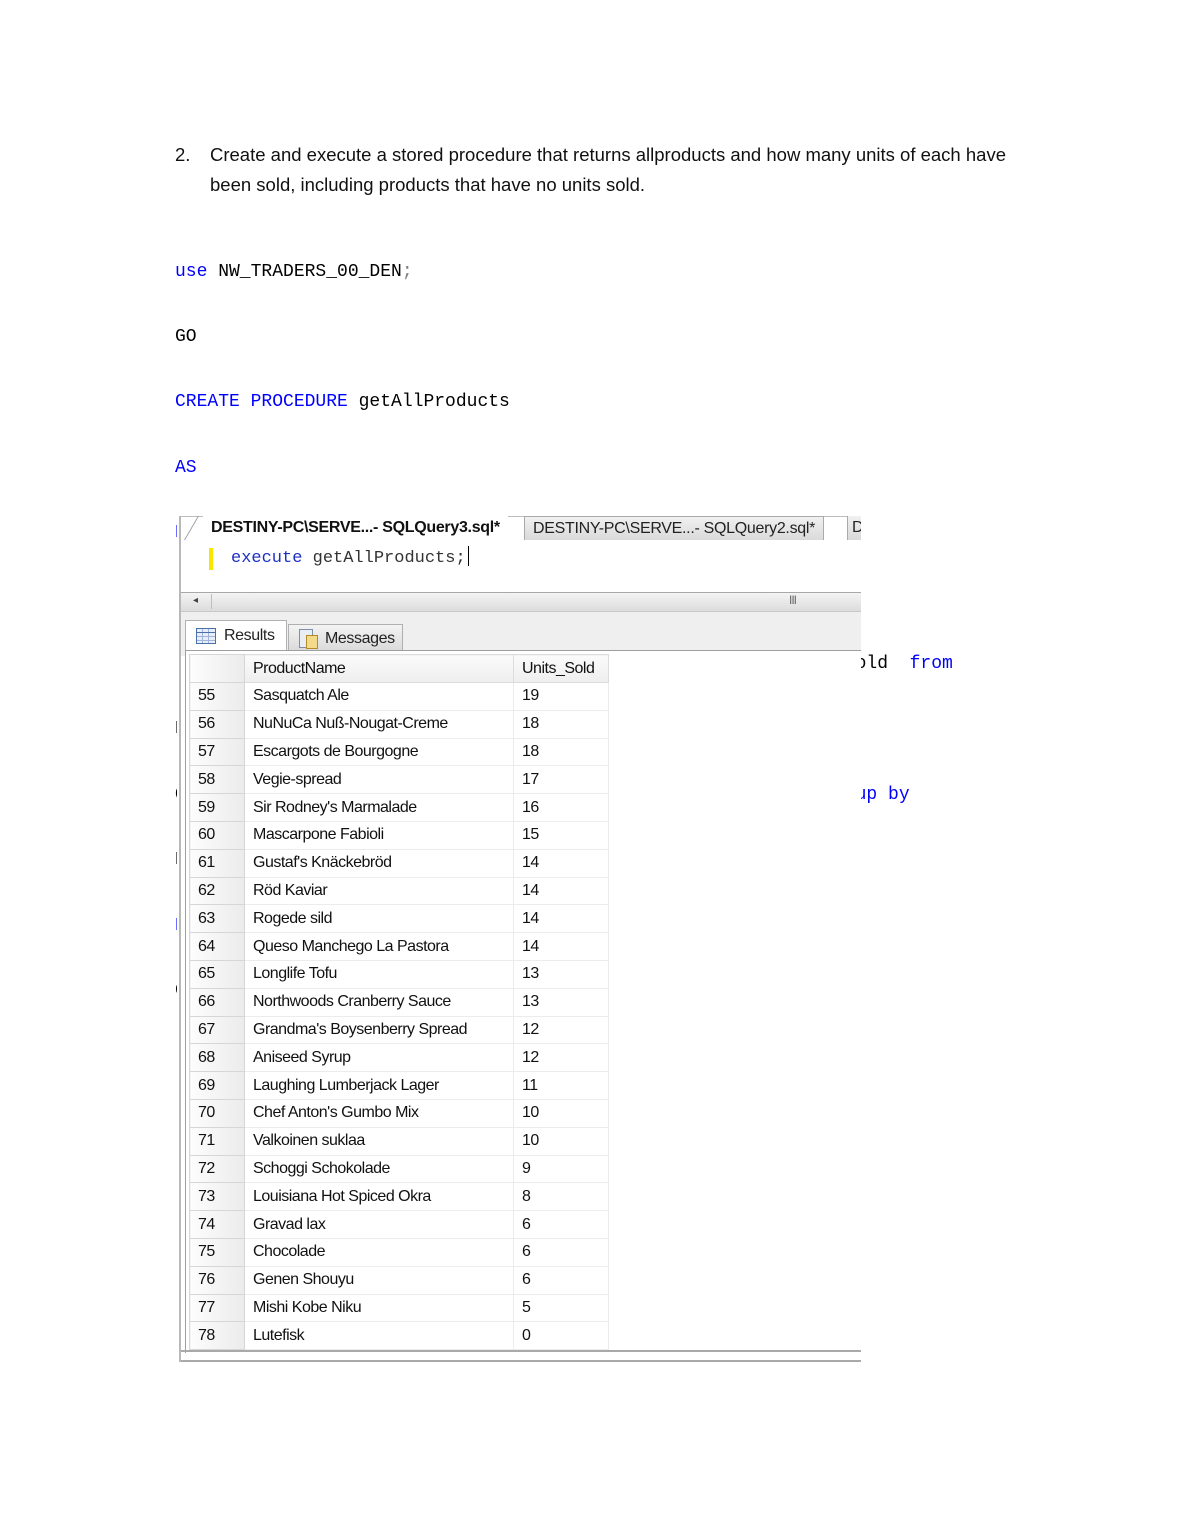  Describe the element at coordinates (535, 601) in the screenshot. I see `scroll-track` at that location.